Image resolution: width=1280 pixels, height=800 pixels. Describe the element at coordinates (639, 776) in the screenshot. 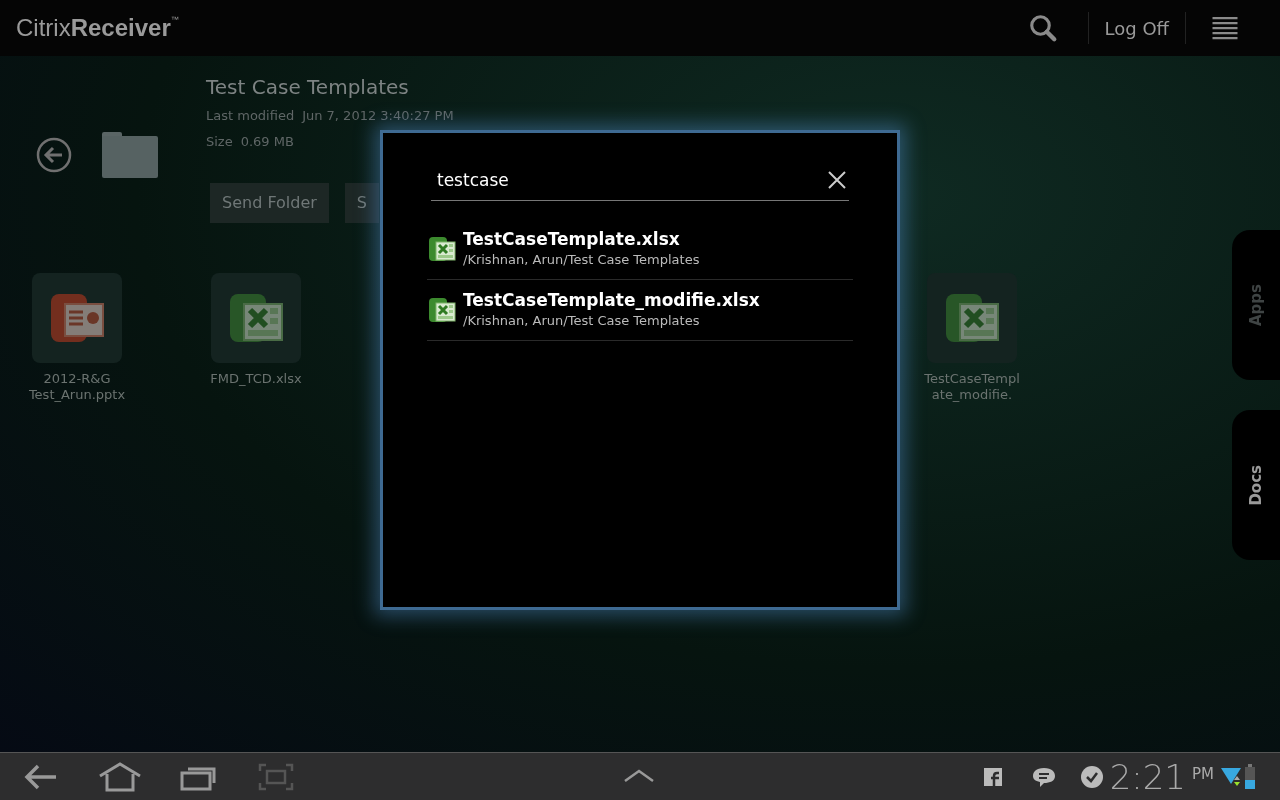

I see `caret-up-icon` at that location.